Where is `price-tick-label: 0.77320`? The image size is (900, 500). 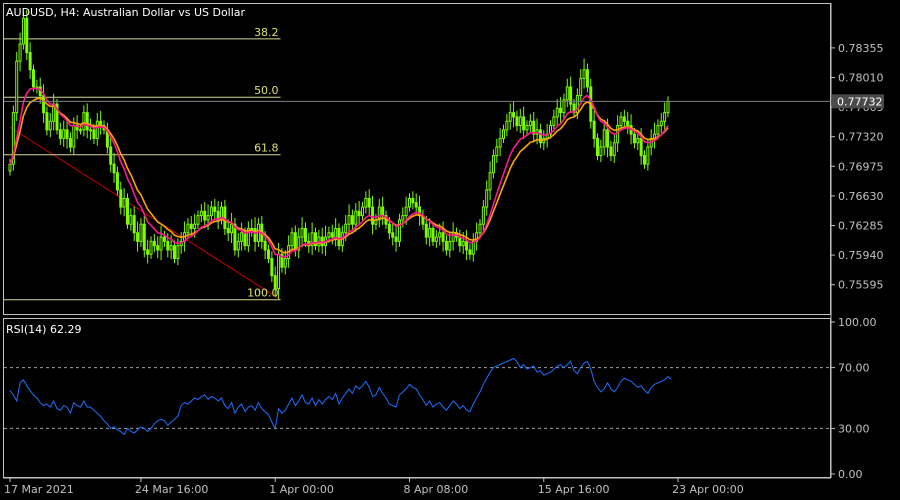
price-tick-label: 0.77320 is located at coordinates (861, 137).